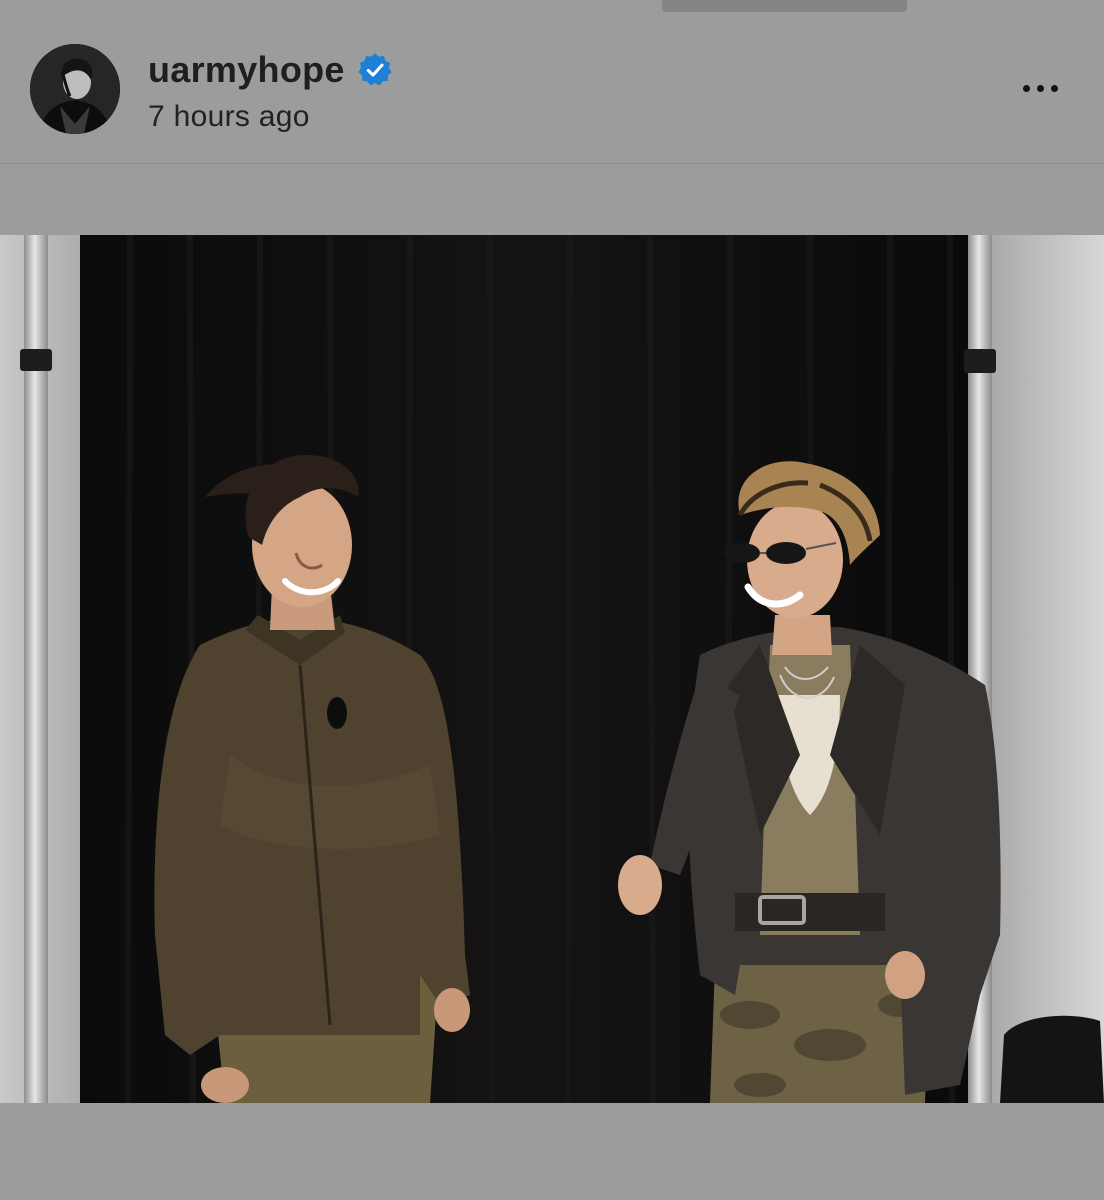  What do you see at coordinates (552, 11) in the screenshot?
I see `top-edge` at bounding box center [552, 11].